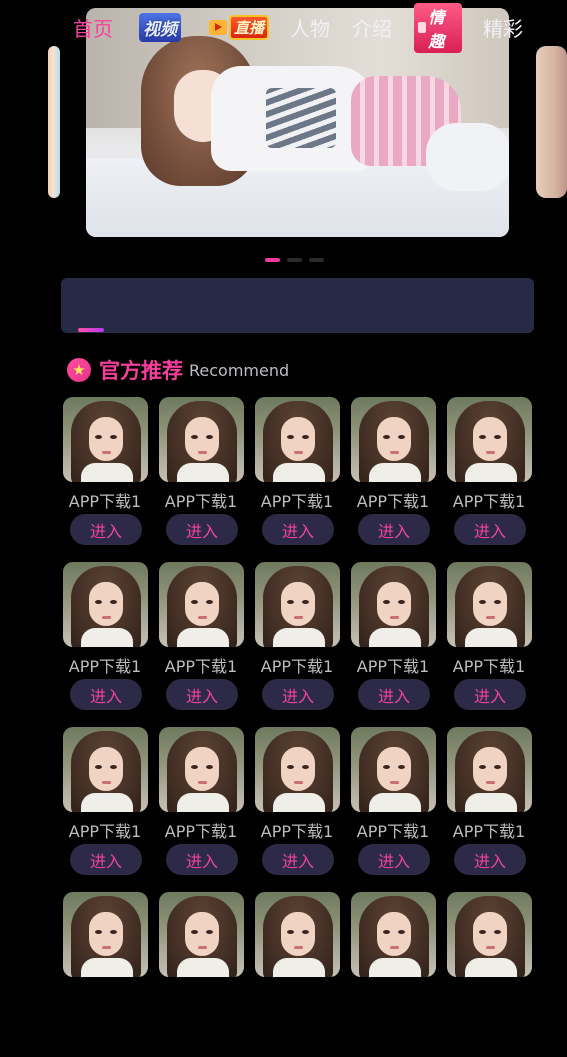 The height and width of the screenshot is (1057, 567). I want to click on nav-tab-home: 首页, so click(93, 27).